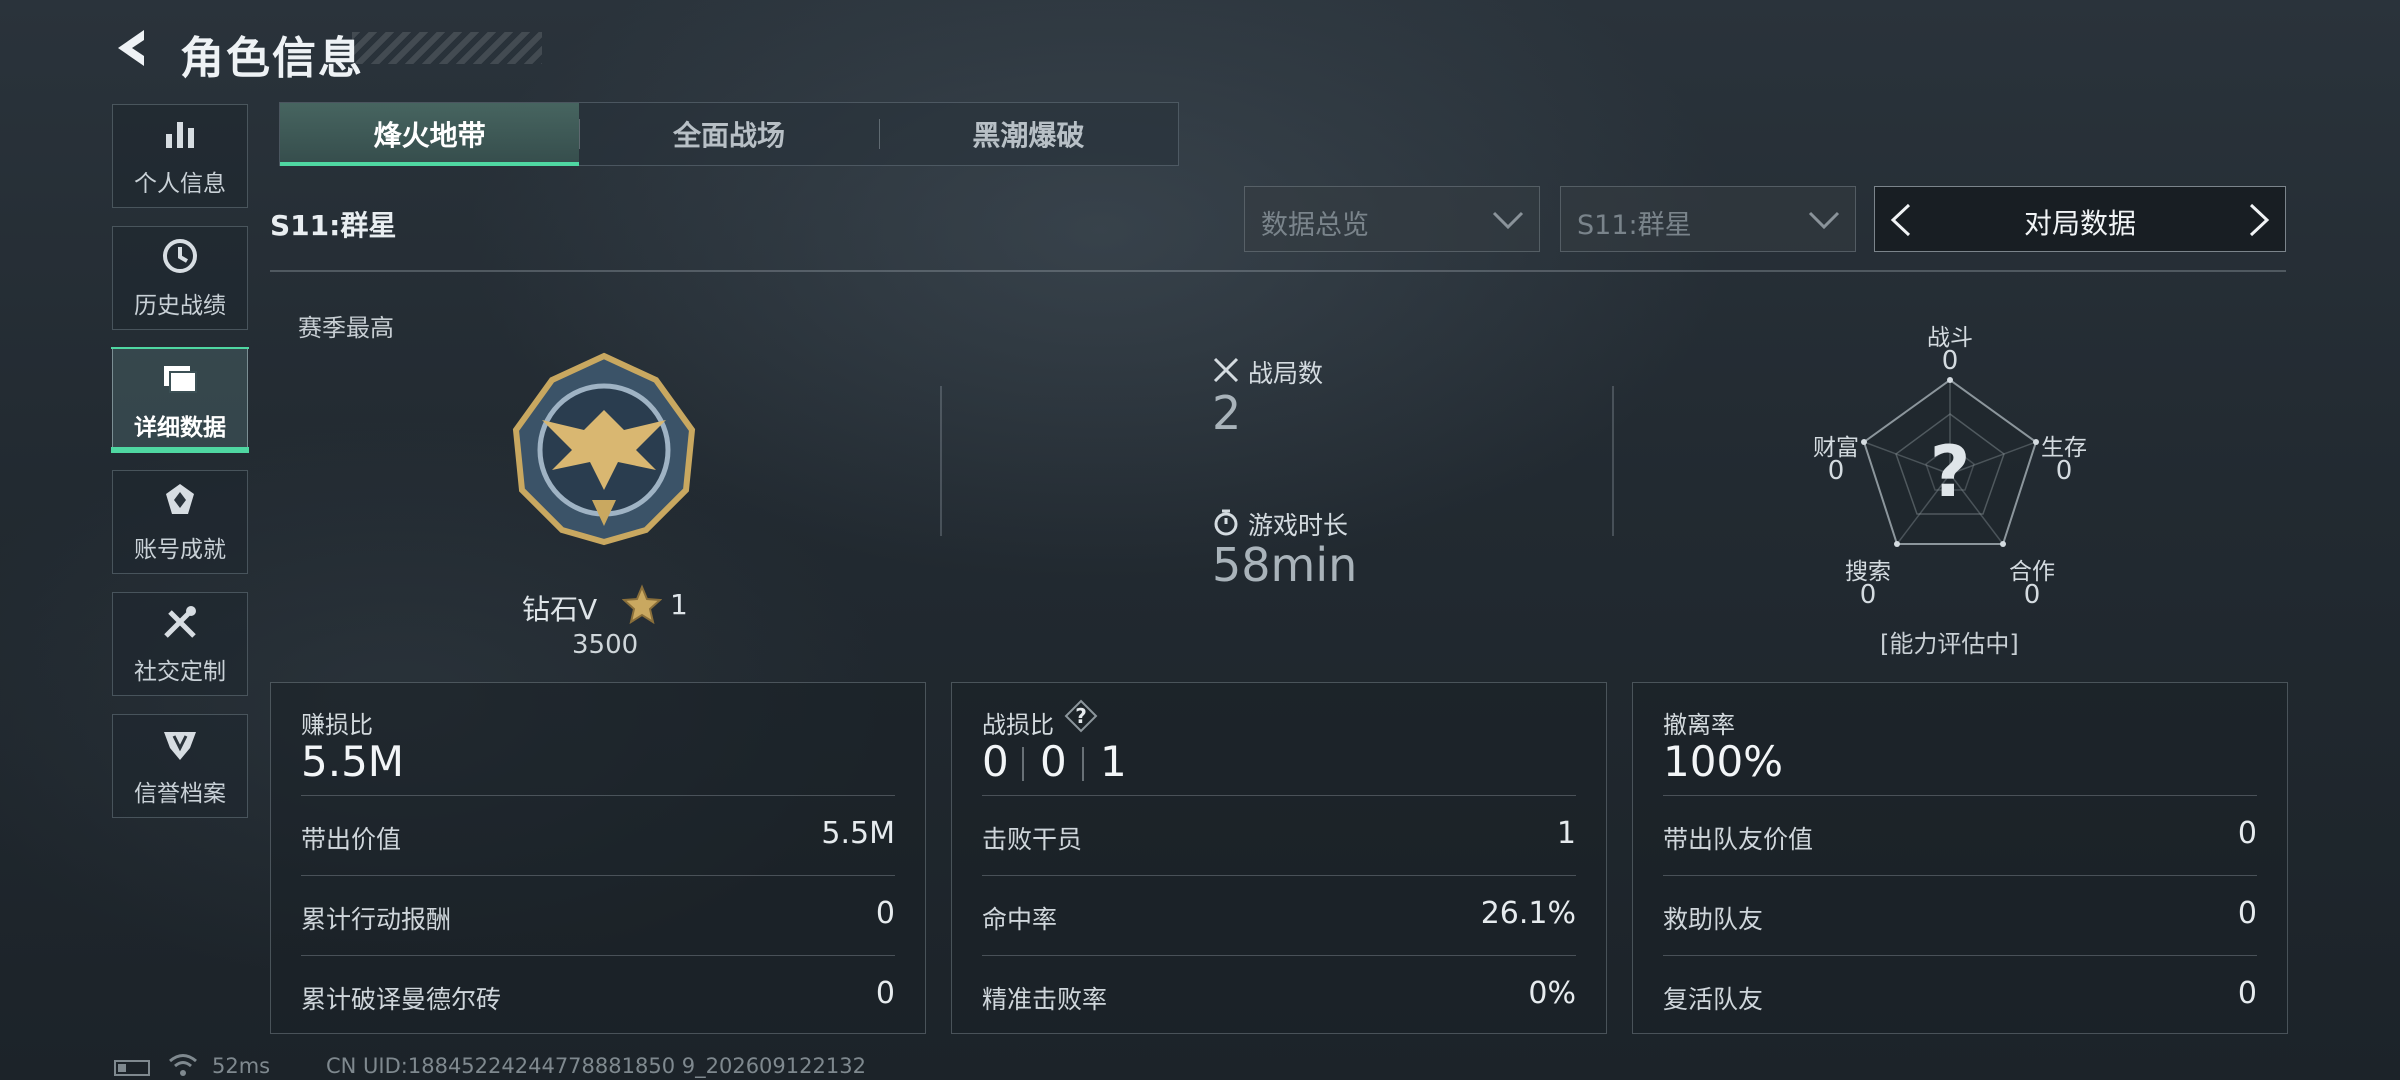  What do you see at coordinates (180, 428) in the screenshot?
I see `sidebar-item-label: 详细数据` at bounding box center [180, 428].